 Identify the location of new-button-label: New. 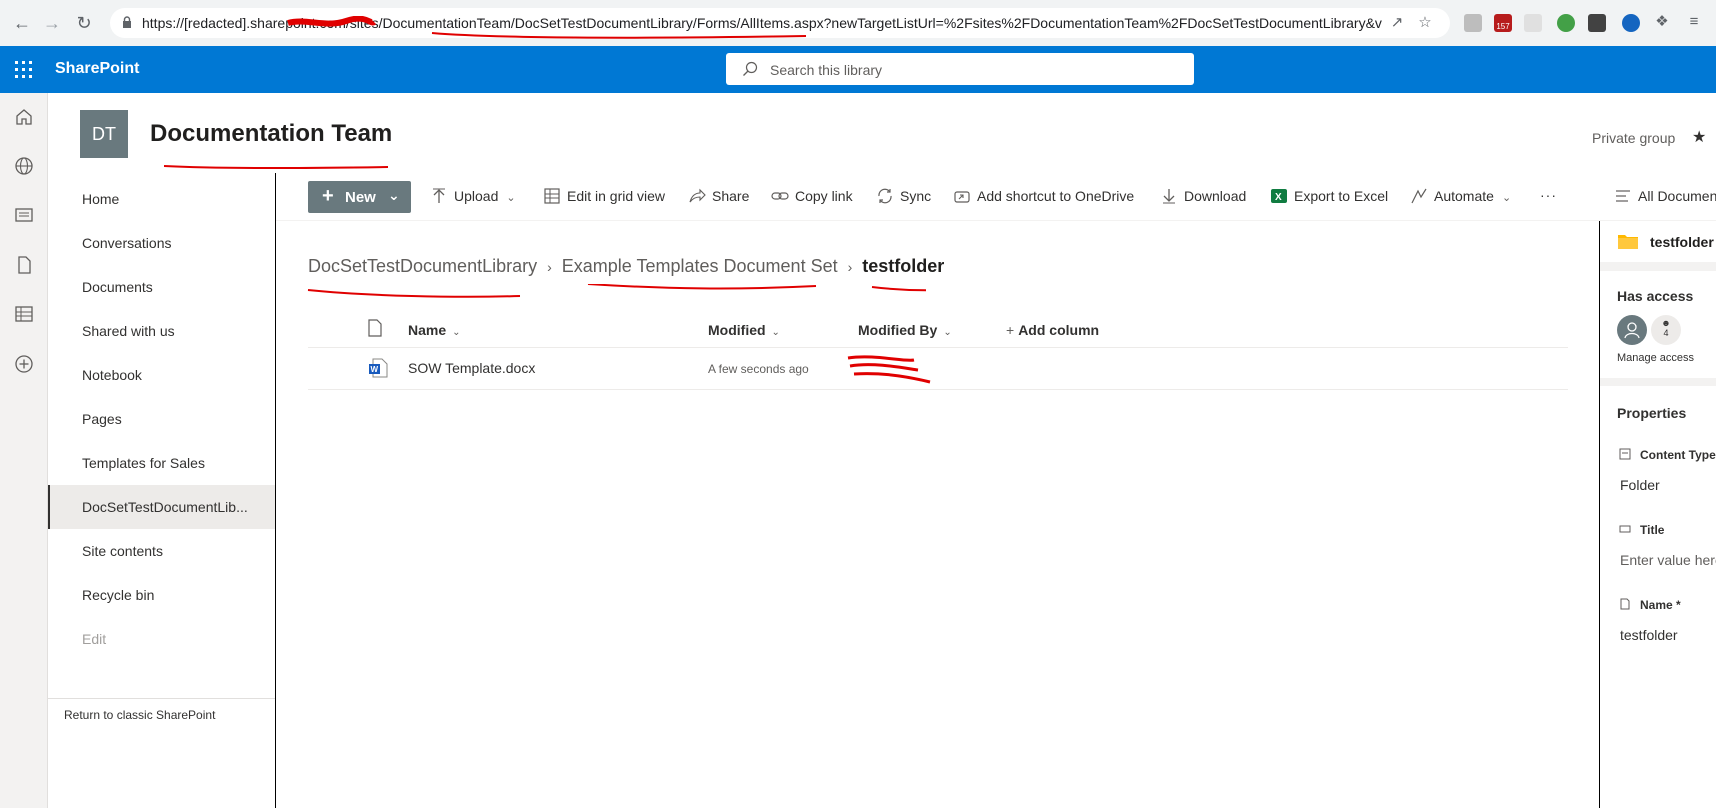
(360, 197).